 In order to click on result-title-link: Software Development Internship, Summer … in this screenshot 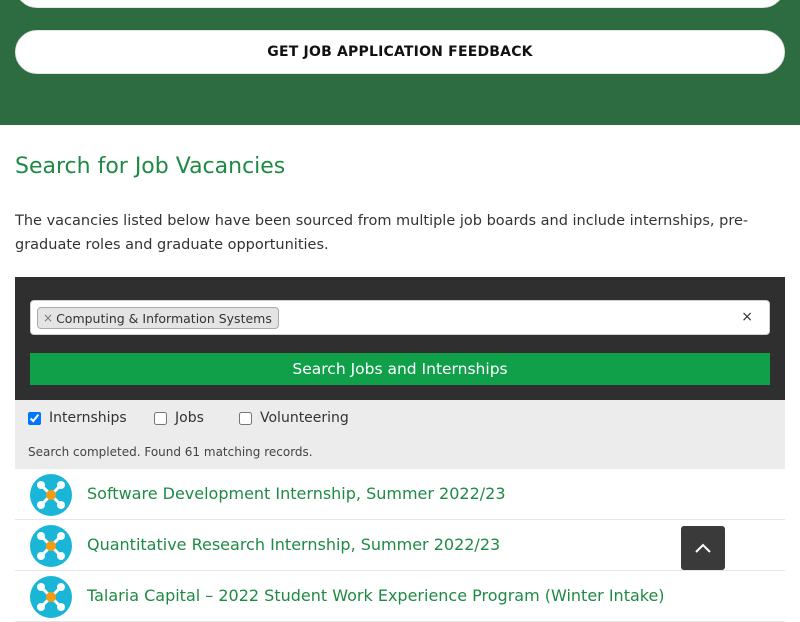, I will do `click(296, 493)`.